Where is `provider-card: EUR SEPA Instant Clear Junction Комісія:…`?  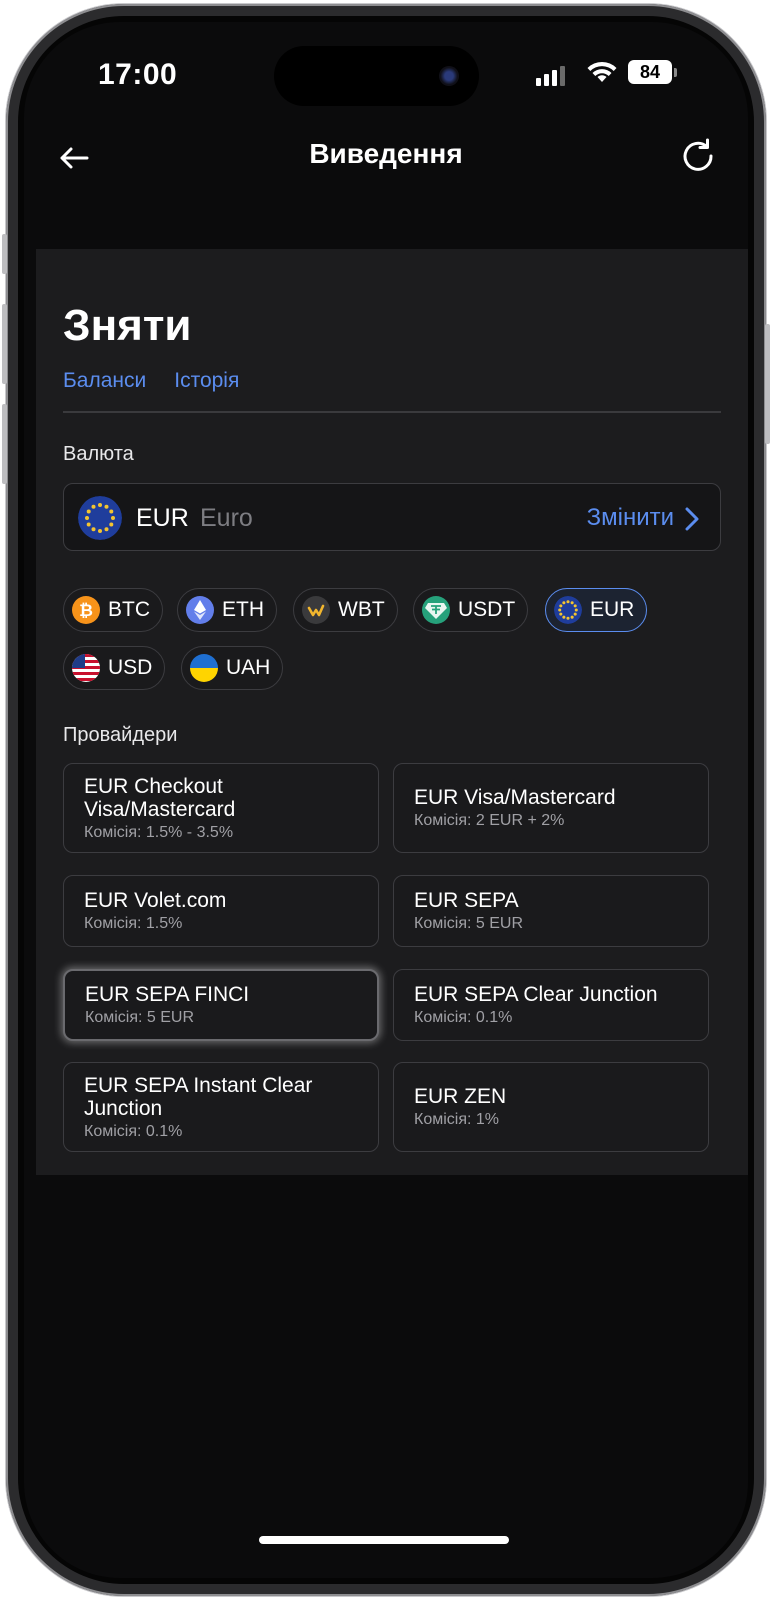
provider-card: EUR SEPA Instant Clear Junction Комісія:… is located at coordinates (221, 1107).